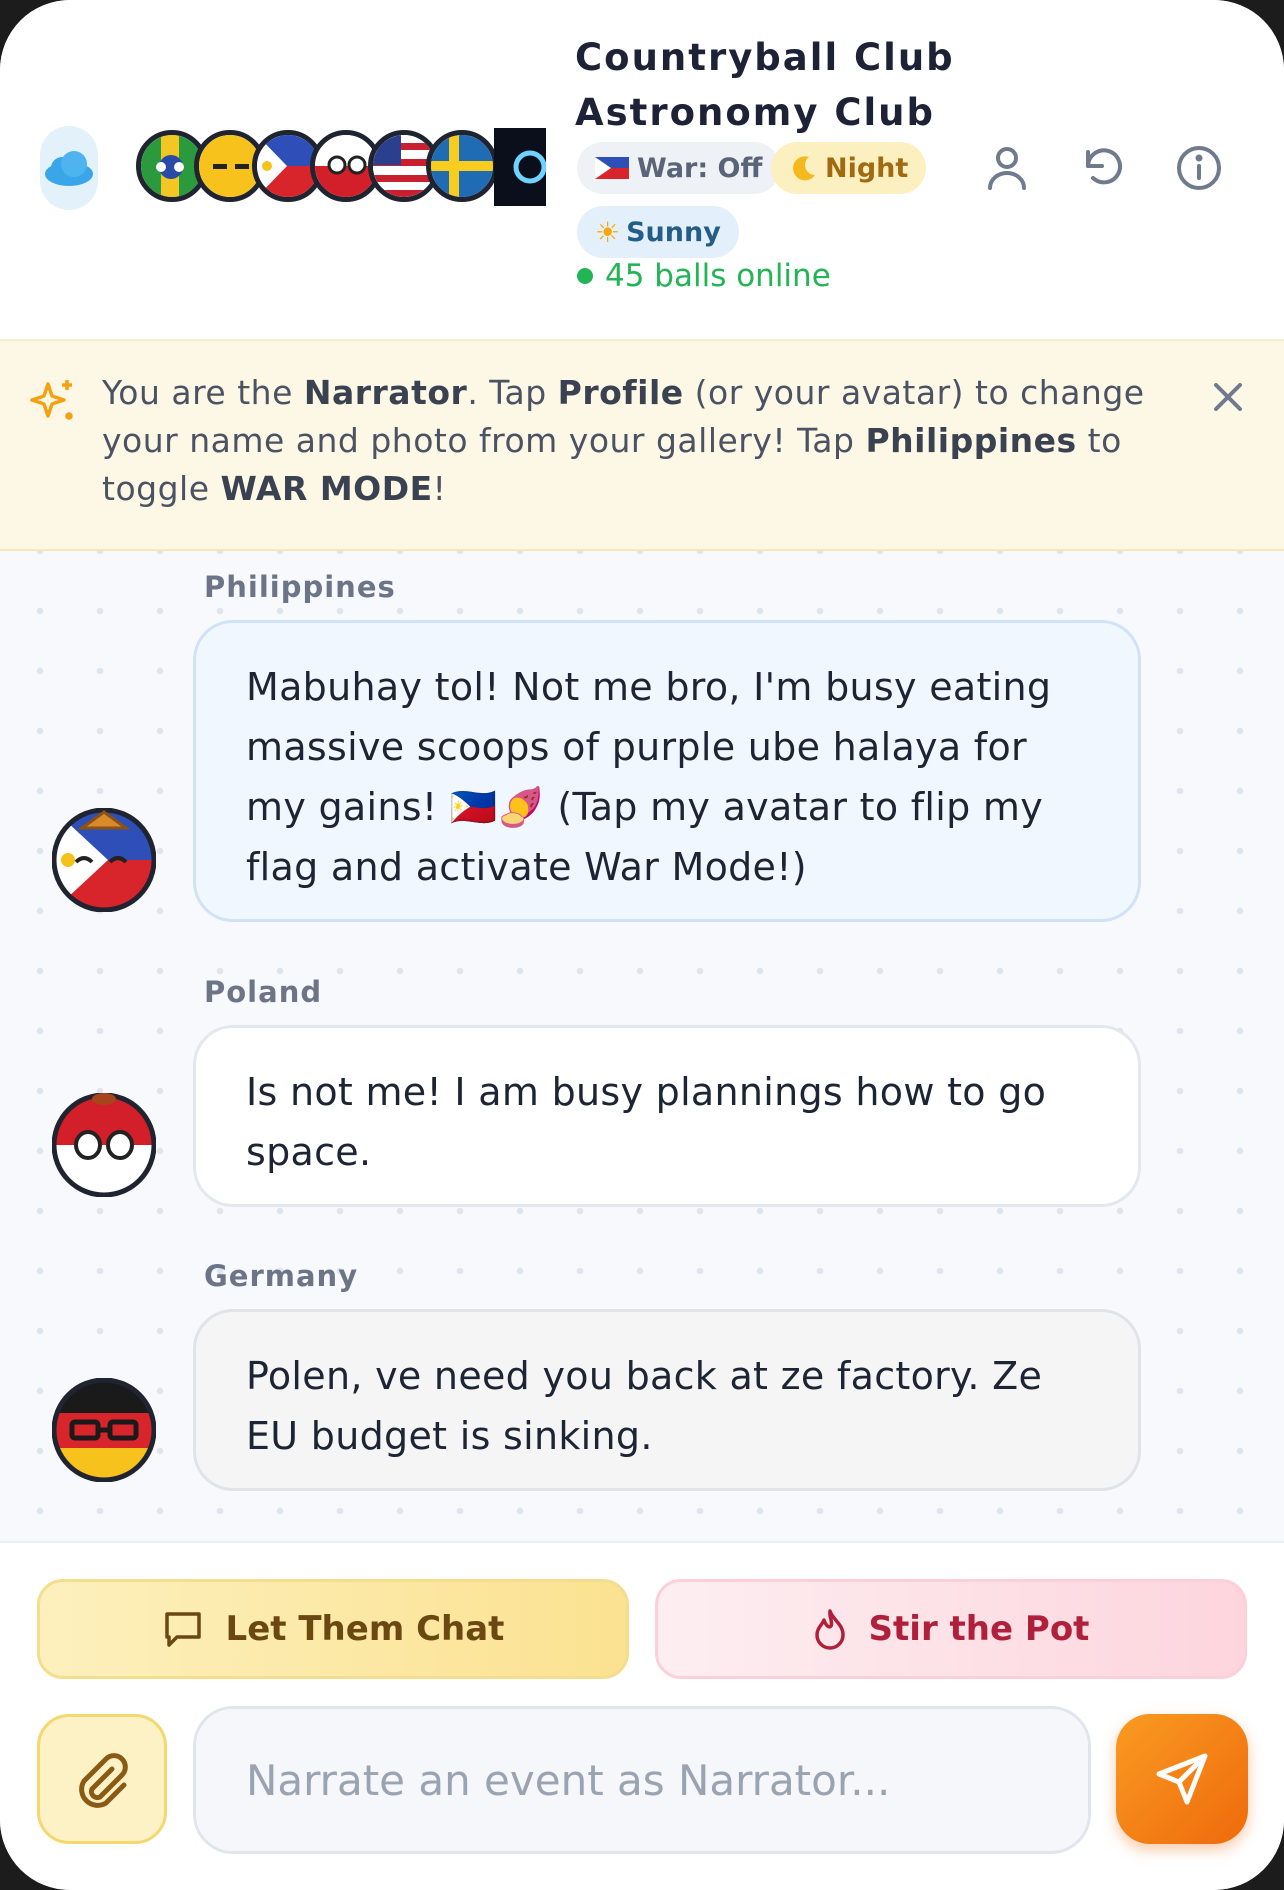 Image resolution: width=1284 pixels, height=1890 pixels. What do you see at coordinates (263, 992) in the screenshot?
I see `message-sender: Poland` at bounding box center [263, 992].